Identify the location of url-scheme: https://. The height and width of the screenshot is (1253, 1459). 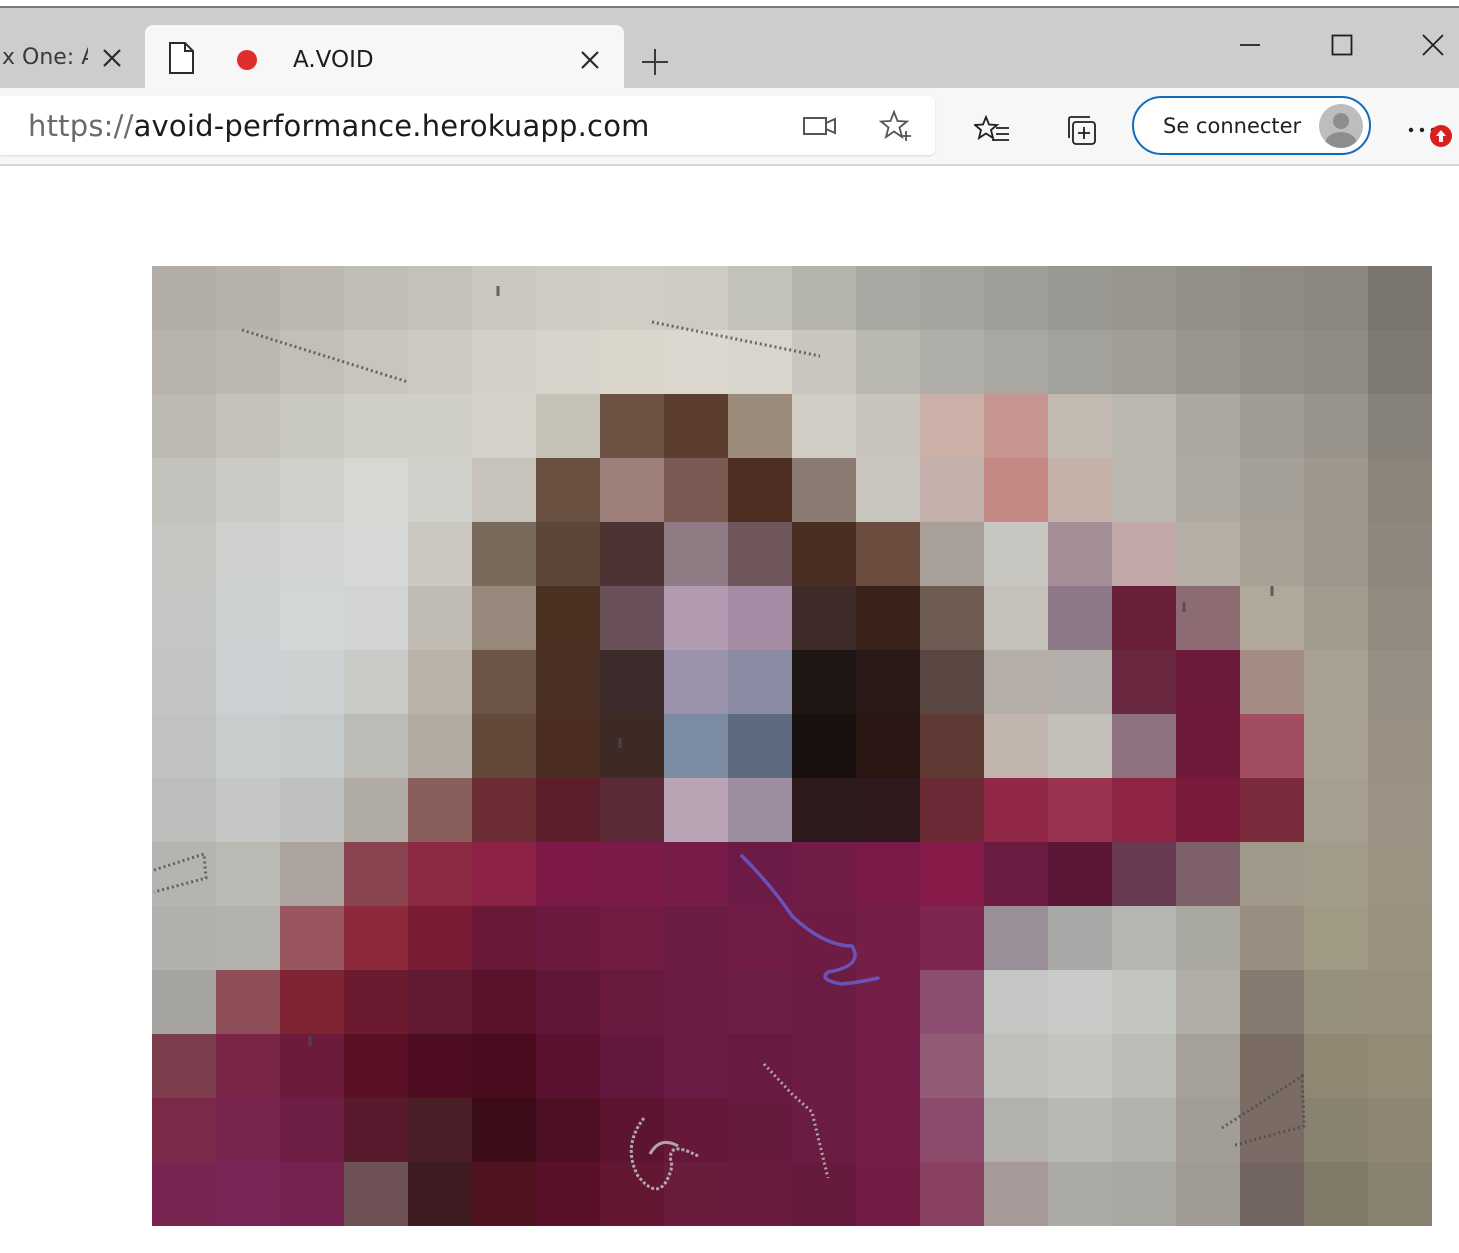
(81, 125).